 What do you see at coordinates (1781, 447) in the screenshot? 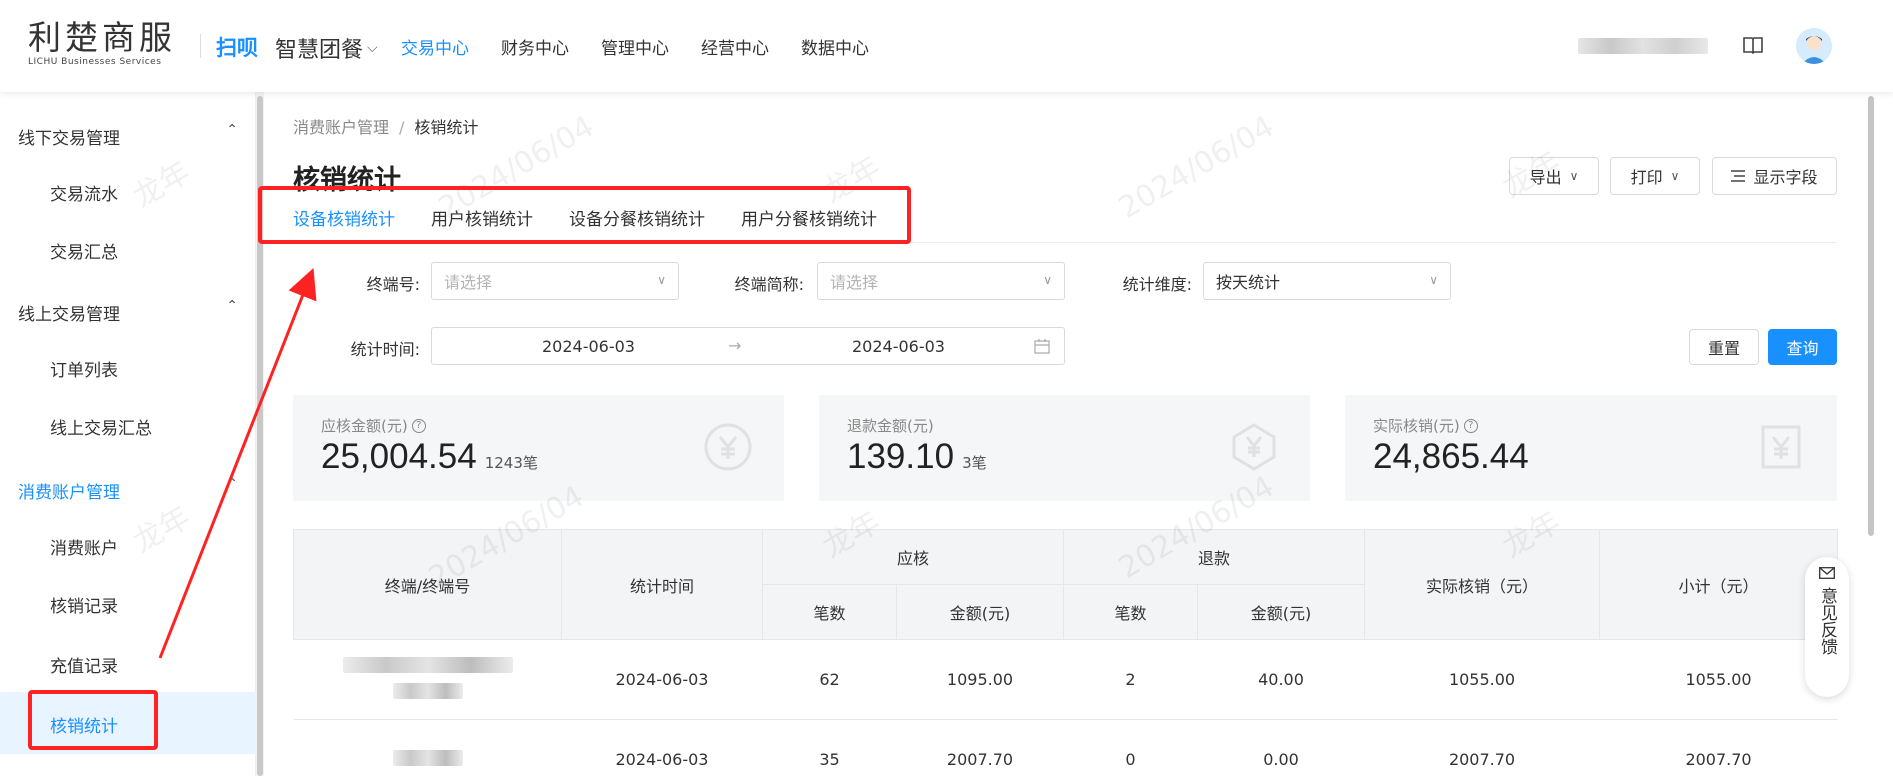
I see `receipt-icon` at bounding box center [1781, 447].